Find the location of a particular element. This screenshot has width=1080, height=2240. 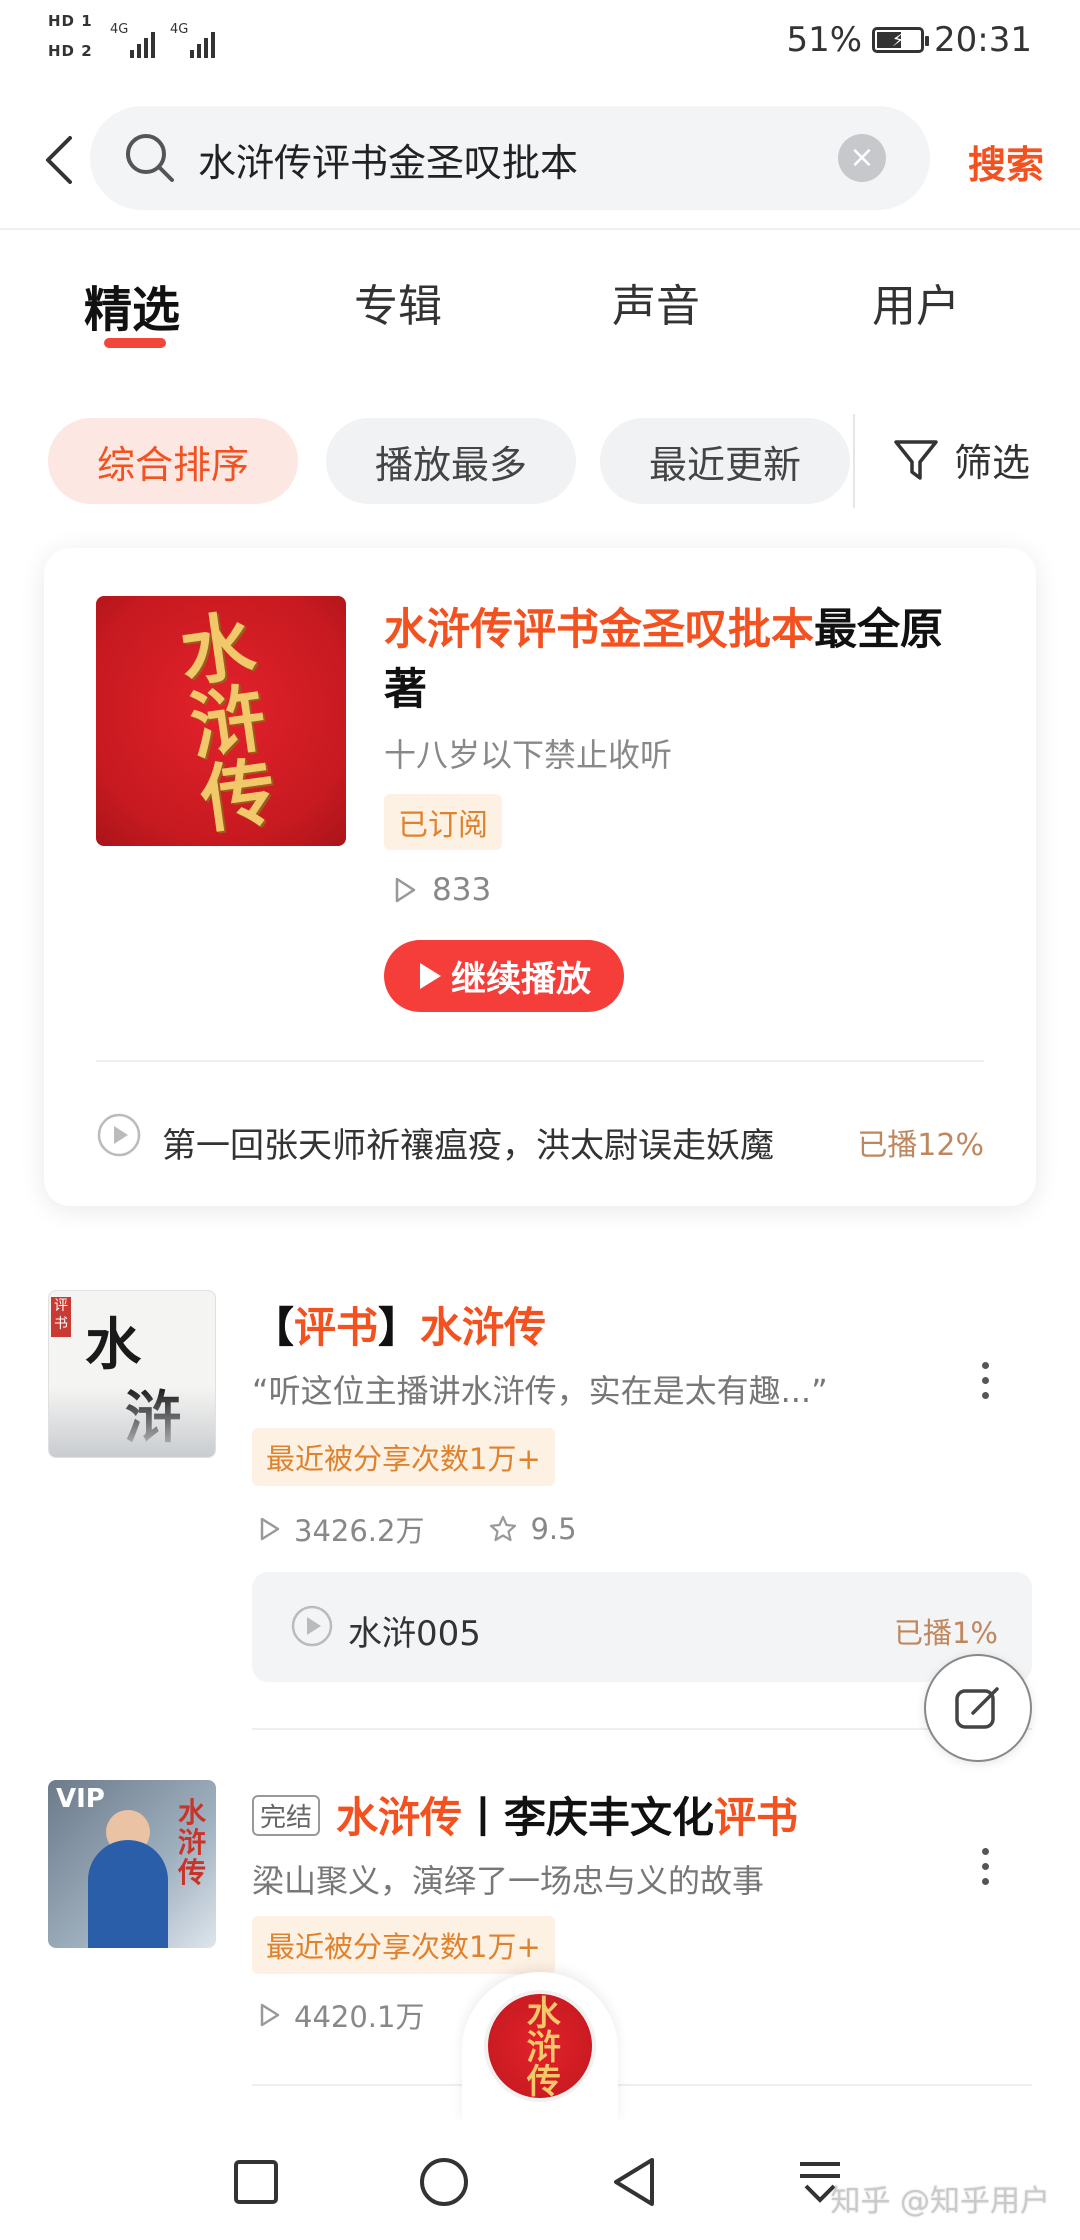

thumb-char-1: 水 is located at coordinates (113, 1345).